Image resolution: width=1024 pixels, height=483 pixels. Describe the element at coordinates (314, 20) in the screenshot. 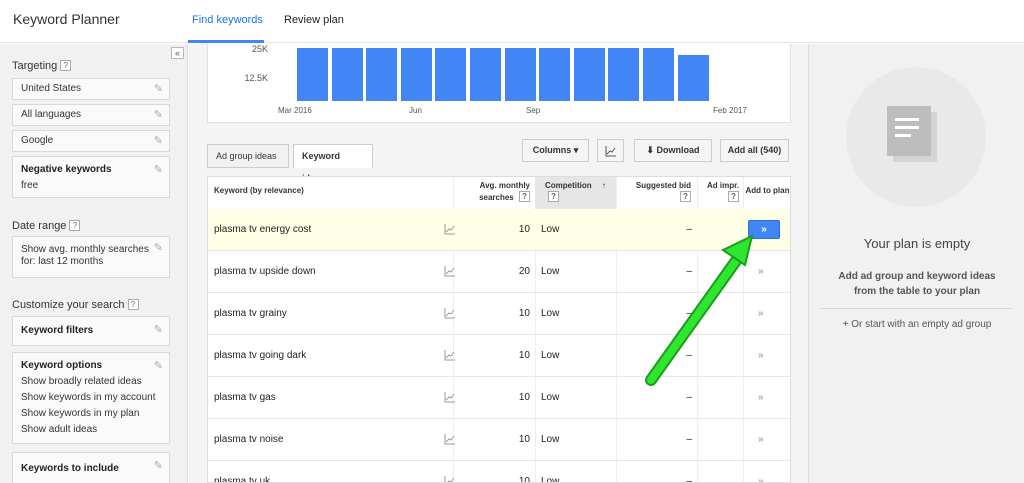

I see `tab-review-plan: Review plan` at that location.